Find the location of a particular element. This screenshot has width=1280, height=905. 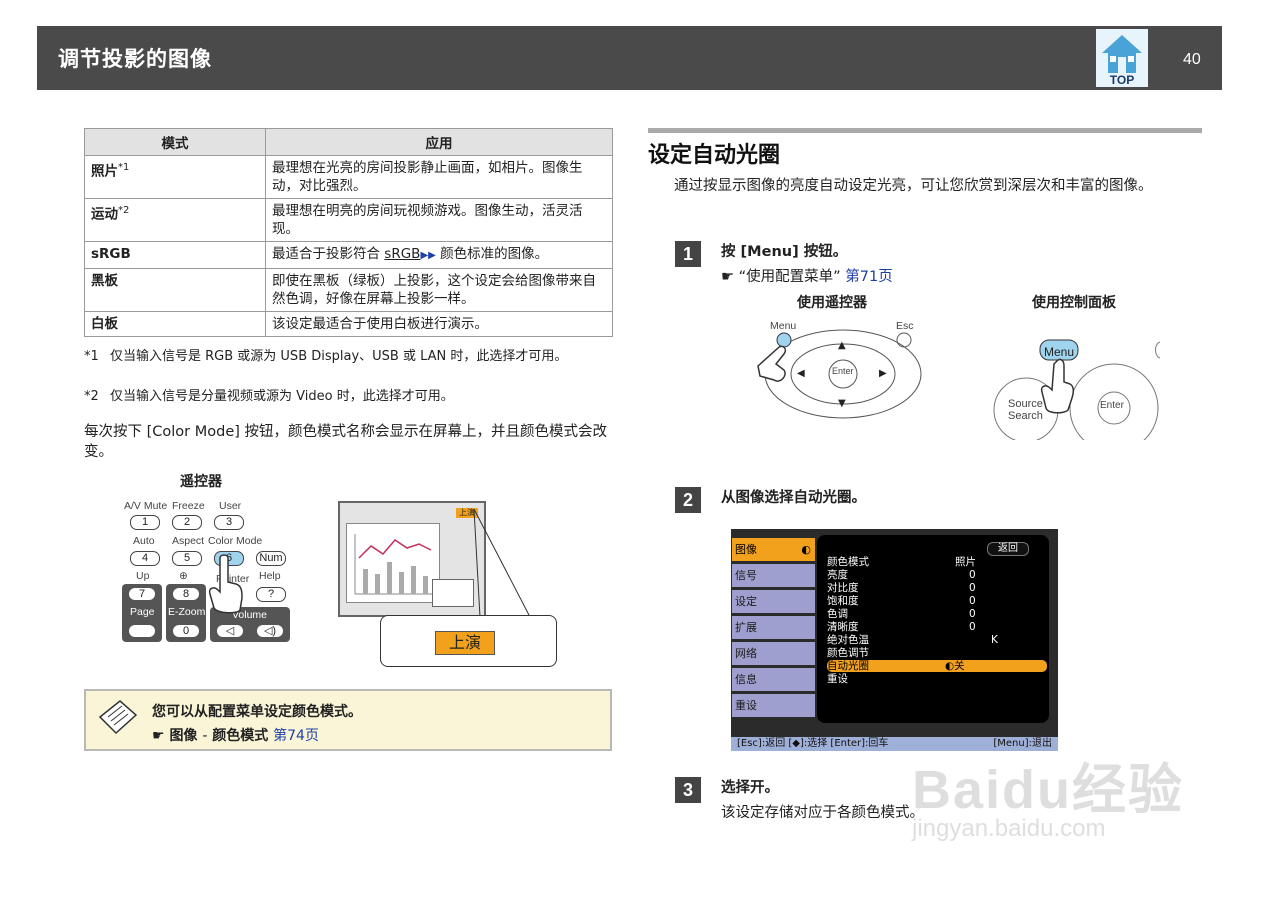

menu-back-button: 返回 is located at coordinates (1008, 549).